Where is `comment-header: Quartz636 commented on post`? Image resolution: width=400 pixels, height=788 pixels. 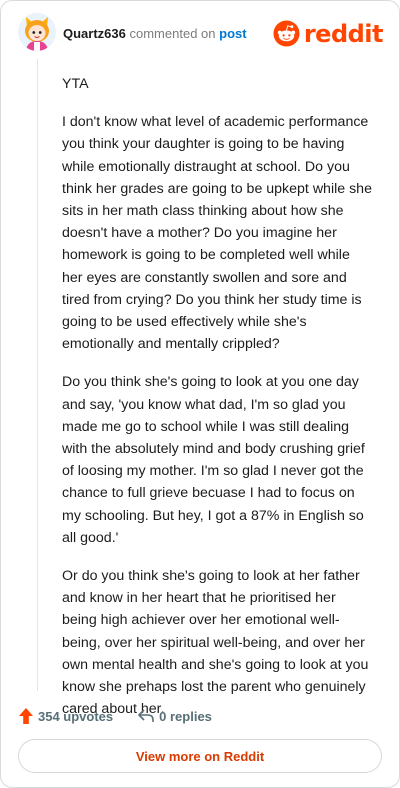
comment-header: Quartz636 commented on post is located at coordinates (155, 34).